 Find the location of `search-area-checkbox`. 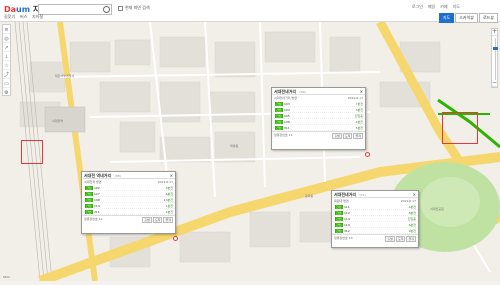

search-area-checkbox is located at coordinates (120, 8).